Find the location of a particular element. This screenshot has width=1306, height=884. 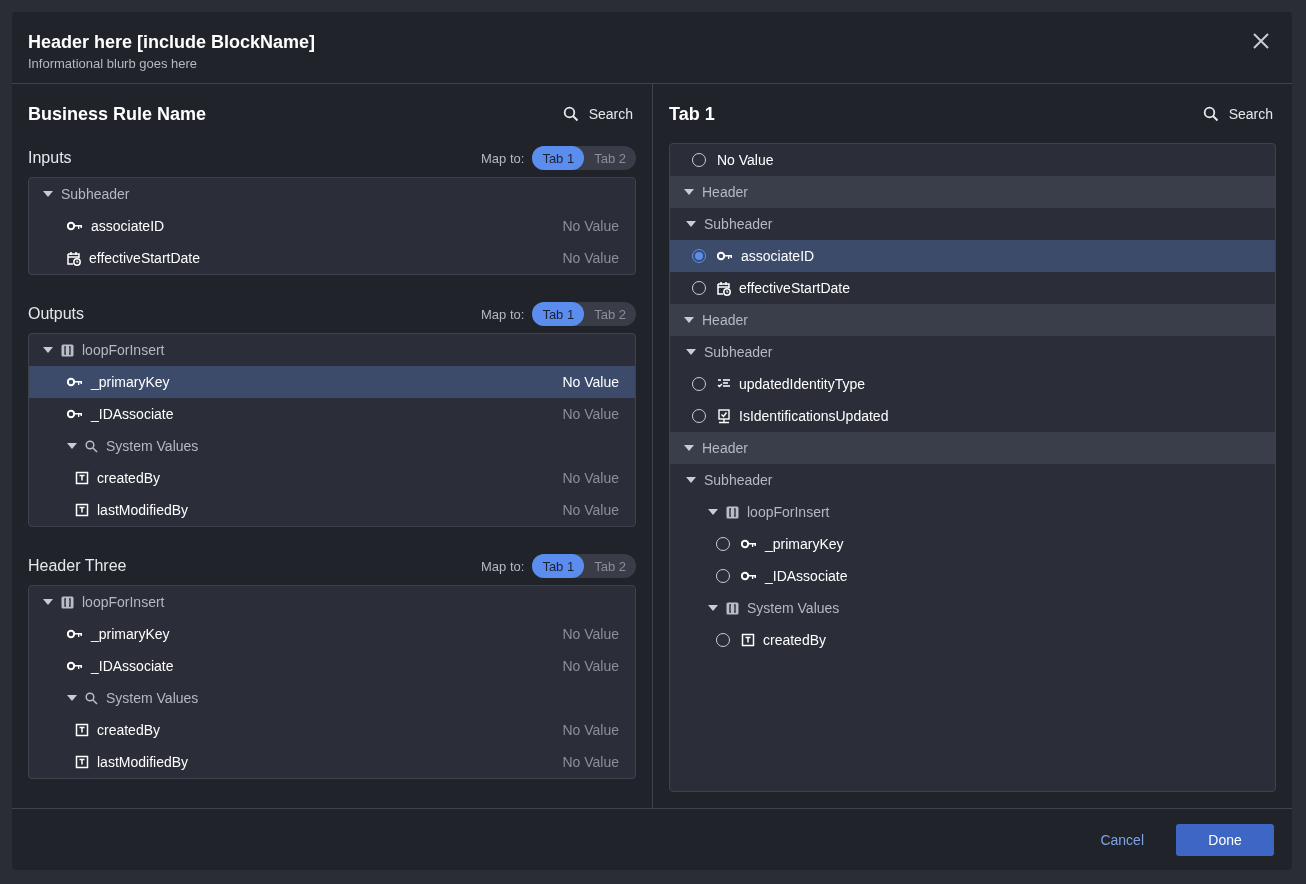

tree-row: associateID No Value is located at coordinates (332, 226).